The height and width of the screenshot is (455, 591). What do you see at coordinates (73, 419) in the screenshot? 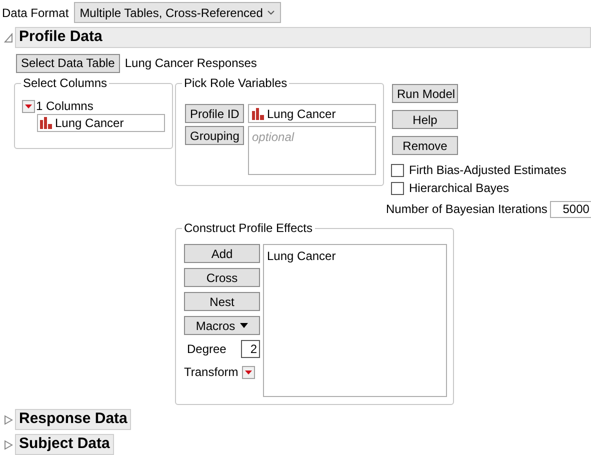
I see `section-header: Response Data` at bounding box center [73, 419].